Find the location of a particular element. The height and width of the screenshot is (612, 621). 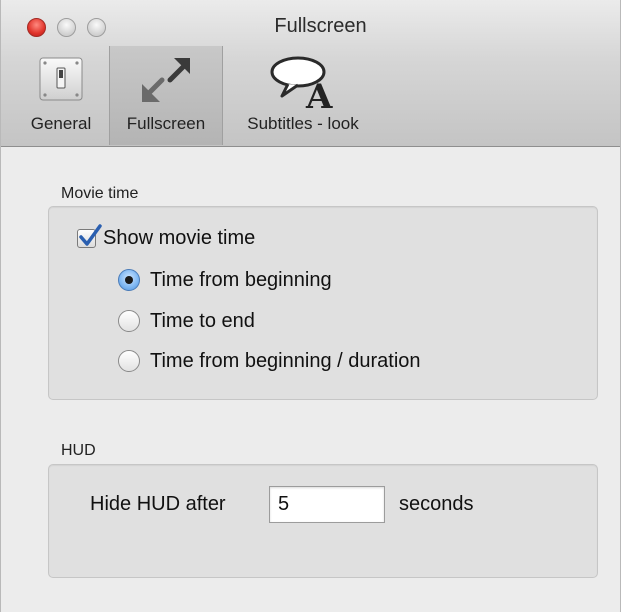

radio-time-to-end is located at coordinates (129, 321).